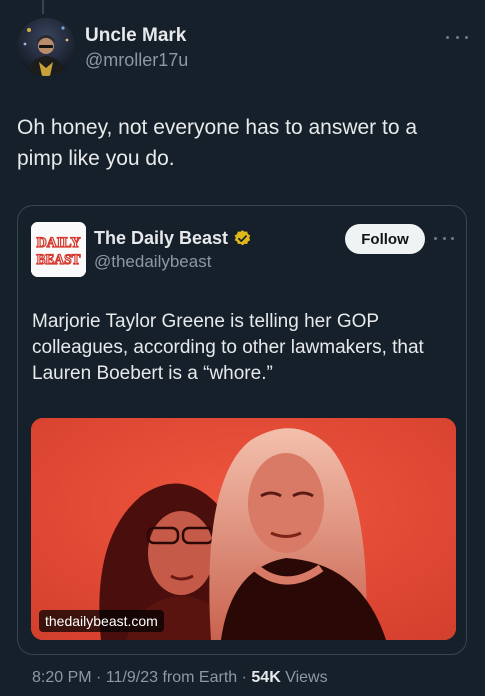  Describe the element at coordinates (457, 37) in the screenshot. I see `more-options-icon` at that location.